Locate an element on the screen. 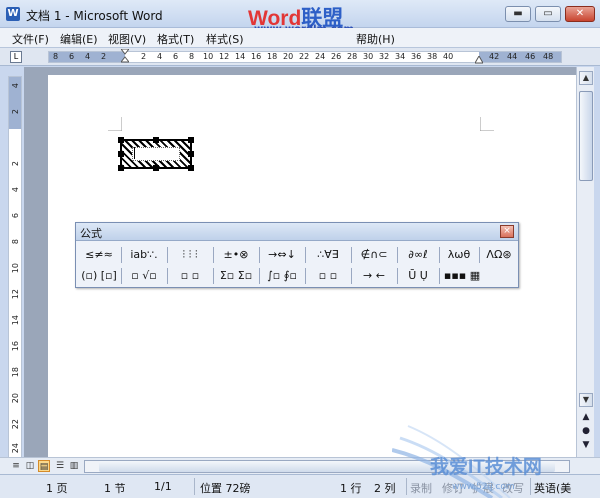 The height and width of the screenshot is (498, 600). equation-slot is located at coordinates (156, 154).